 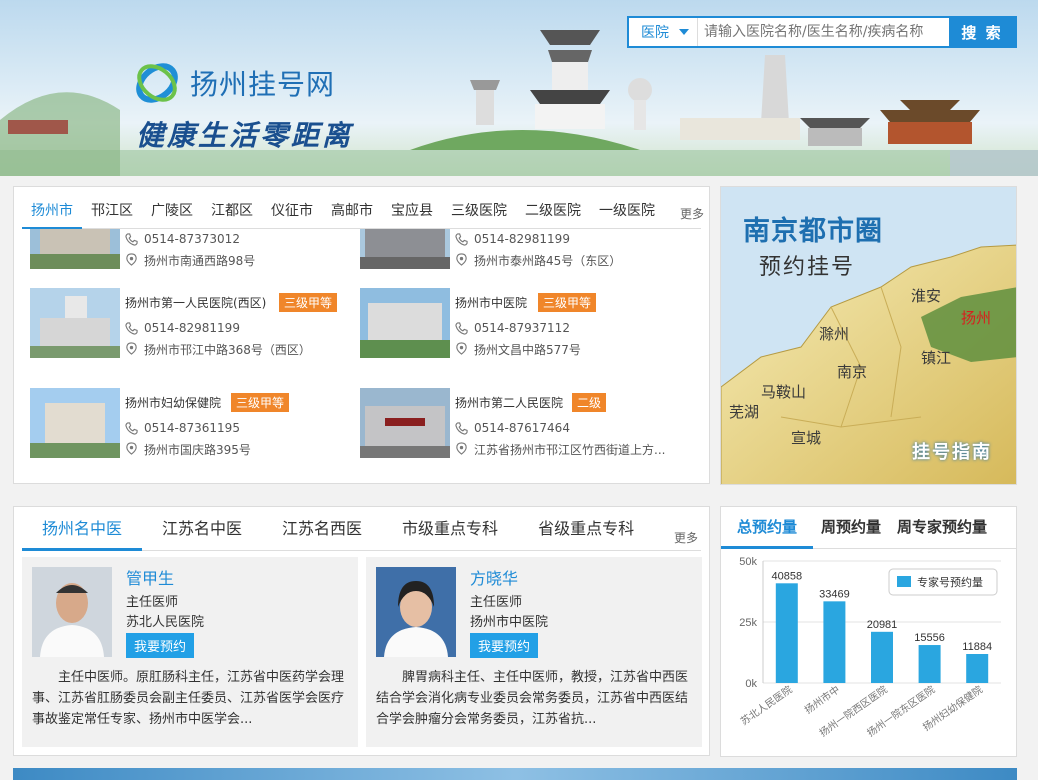 I want to click on tab-baoying: 宝应县, so click(x=412, y=212).